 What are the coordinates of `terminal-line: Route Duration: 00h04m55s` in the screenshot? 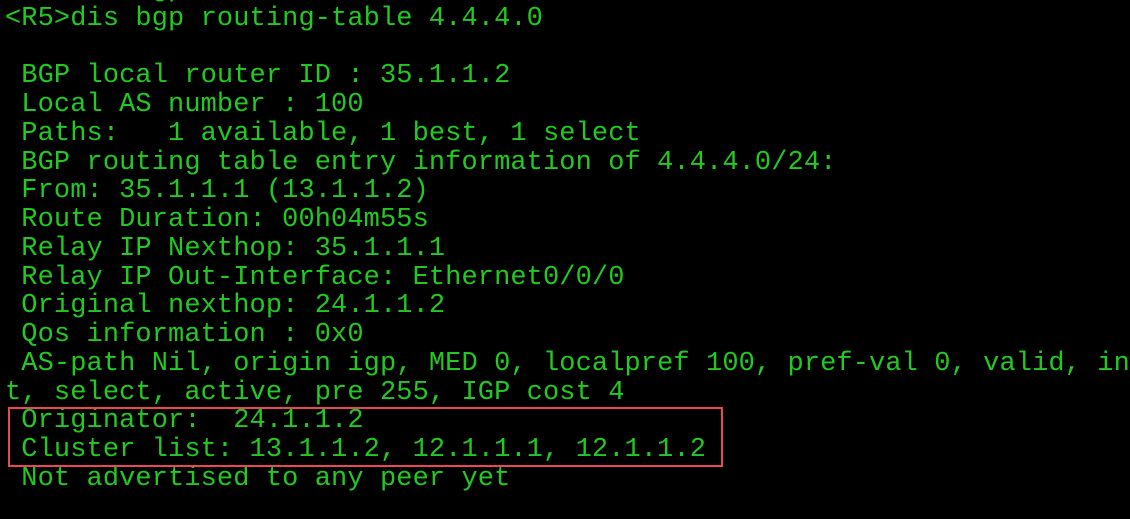 It's located at (217, 220).